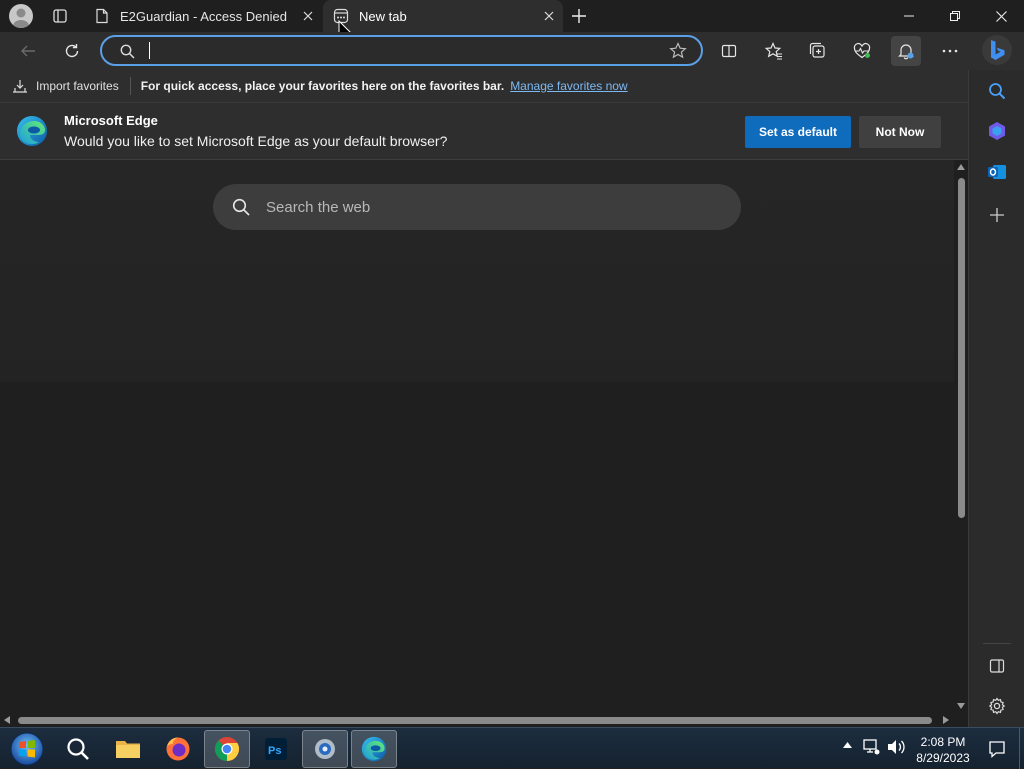 Image resolution: width=1024 pixels, height=769 pixels. I want to click on close-window-button, so click(1001, 16).